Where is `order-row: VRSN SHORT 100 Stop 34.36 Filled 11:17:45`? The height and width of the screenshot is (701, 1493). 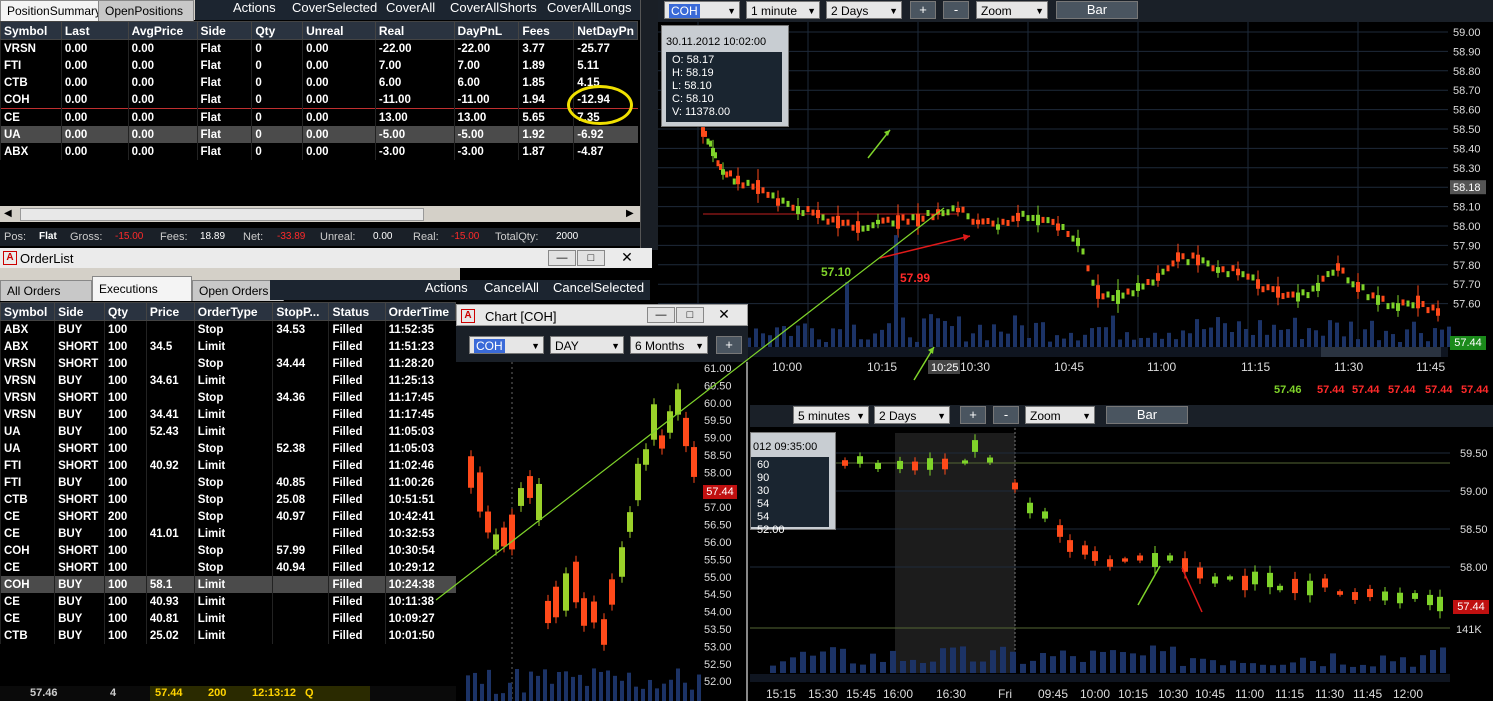 order-row: VRSN SHORT 100 Stop 34.36 Filled 11:17:45 is located at coordinates (228, 397).